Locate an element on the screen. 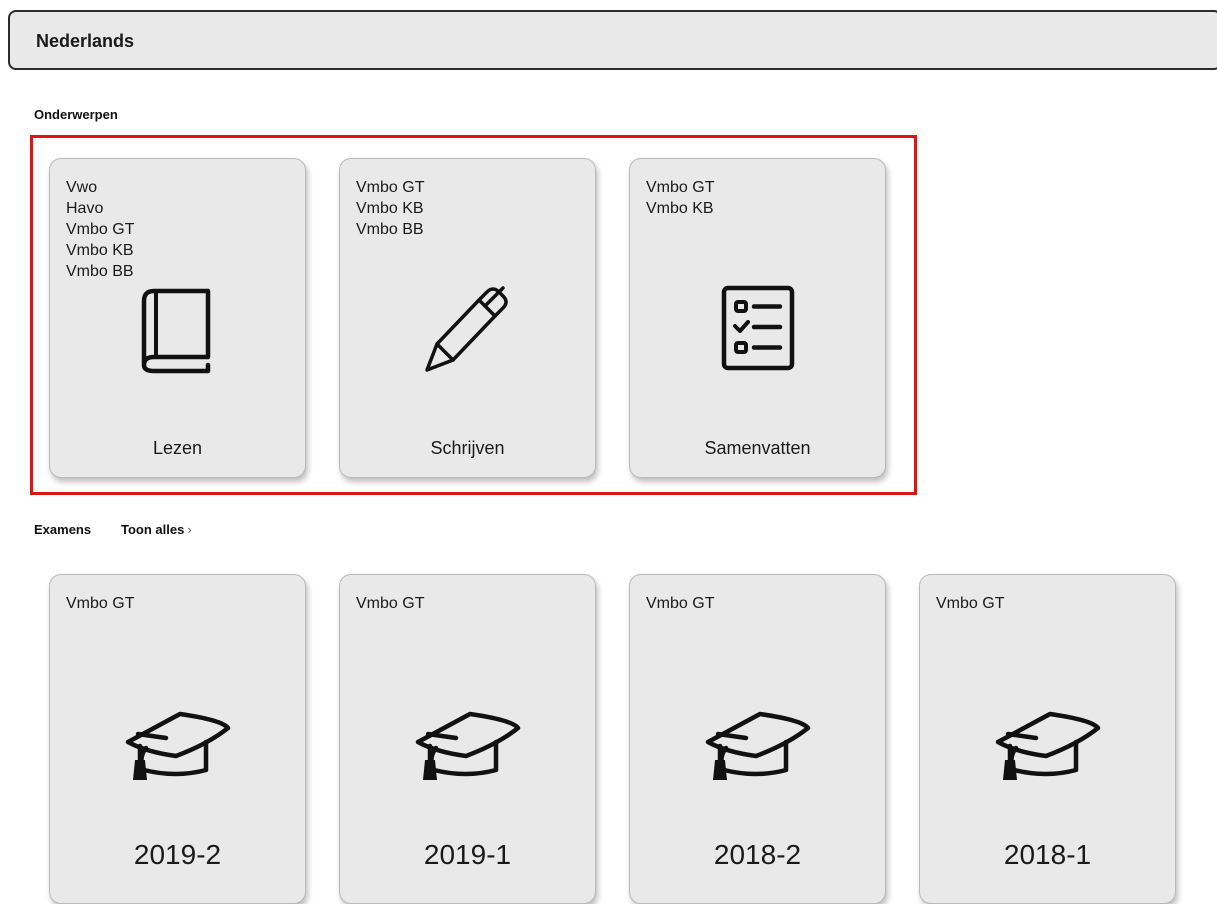 The image size is (1217, 904). subject-card-lezen: Vwo Havo Vmbo GT Vmbo KB Vmbo BB Lezen is located at coordinates (177, 318).